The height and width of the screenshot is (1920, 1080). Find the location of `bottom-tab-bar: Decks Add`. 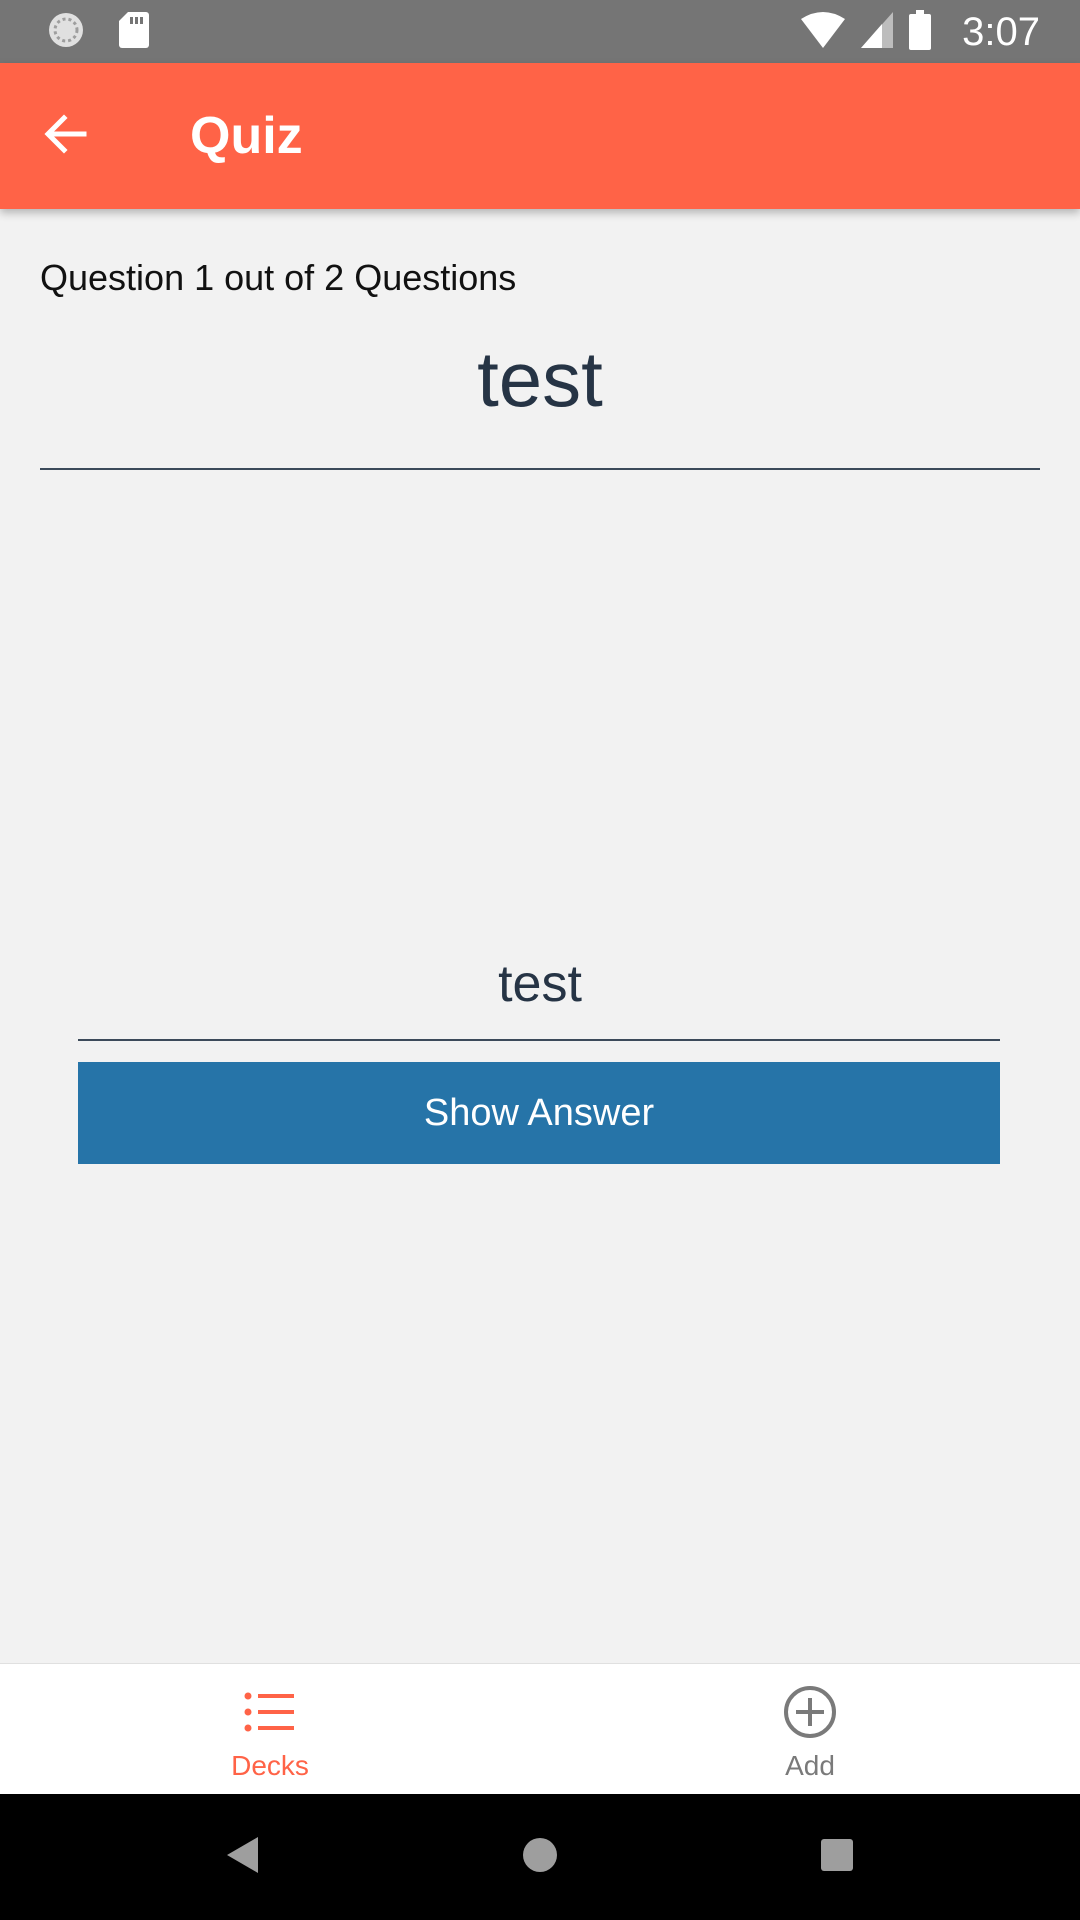

bottom-tab-bar: Decks Add is located at coordinates (540, 1729).